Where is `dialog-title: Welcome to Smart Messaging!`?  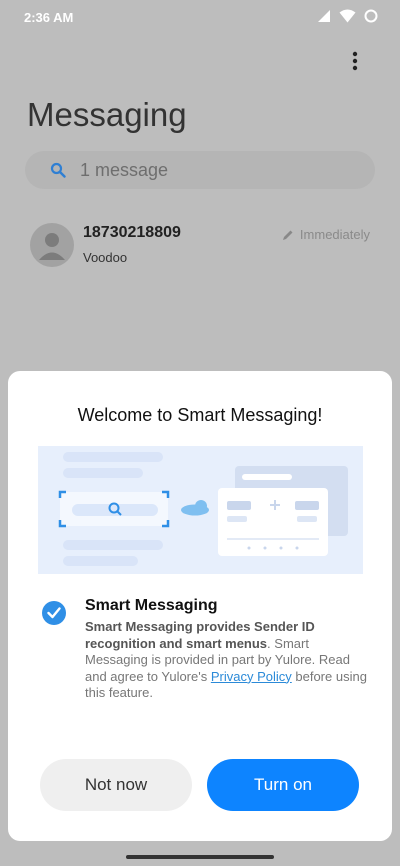 dialog-title: Welcome to Smart Messaging! is located at coordinates (200, 415).